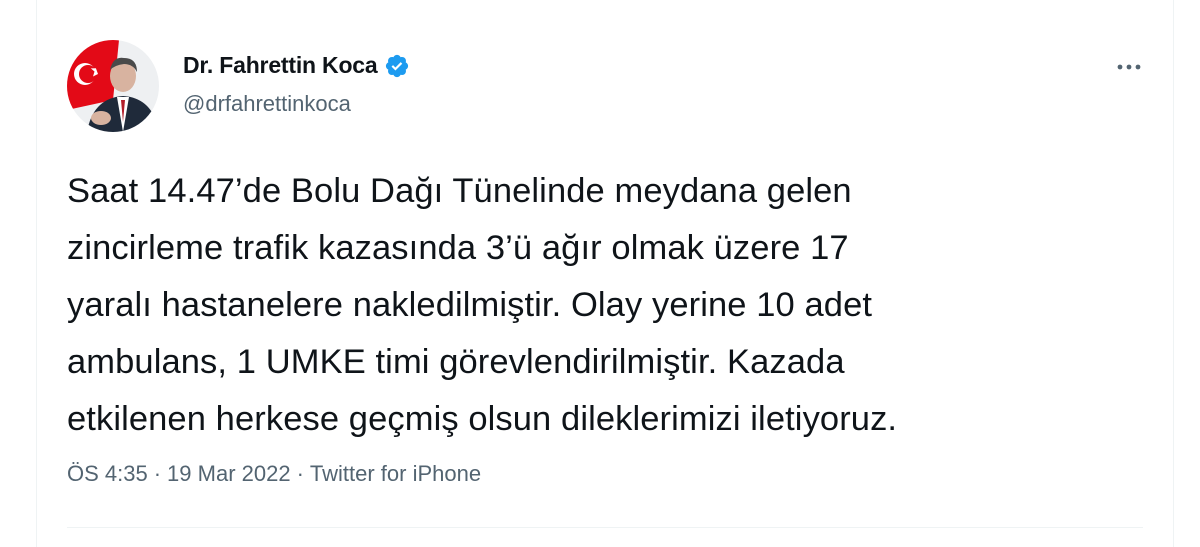 This screenshot has width=1200, height=547. Describe the element at coordinates (280, 65) in the screenshot. I see `author-display-name: Dr. Fahrettin Koca` at that location.